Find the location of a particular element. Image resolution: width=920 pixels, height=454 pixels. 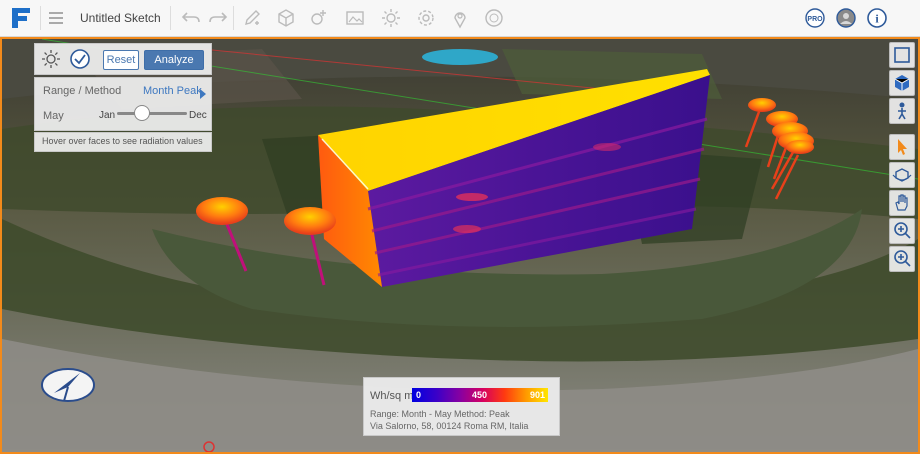

info-icon: i is located at coordinates (877, 18).